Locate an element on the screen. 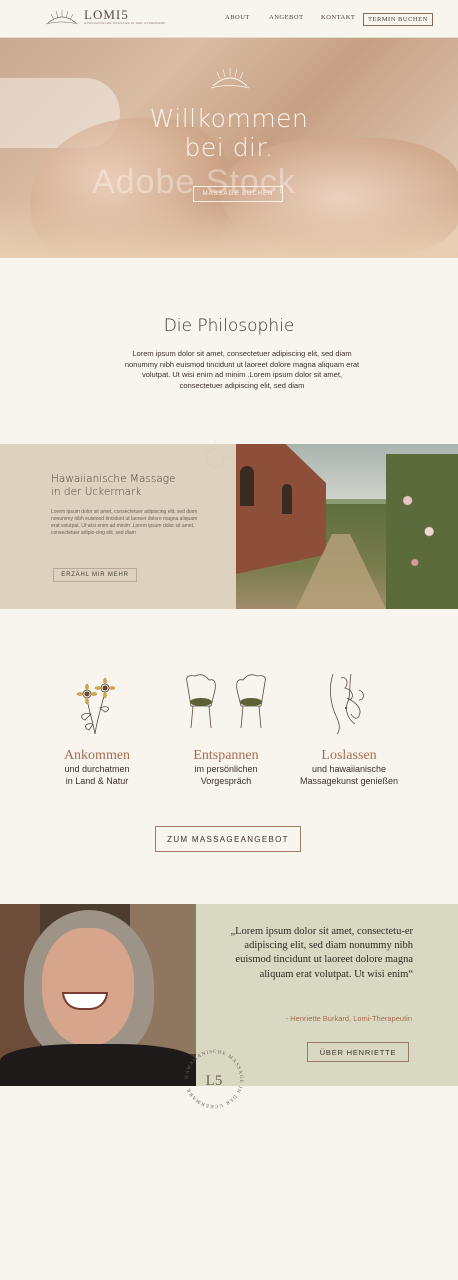 This screenshot has height=1280, width=458. therapist-photo is located at coordinates (98, 995).